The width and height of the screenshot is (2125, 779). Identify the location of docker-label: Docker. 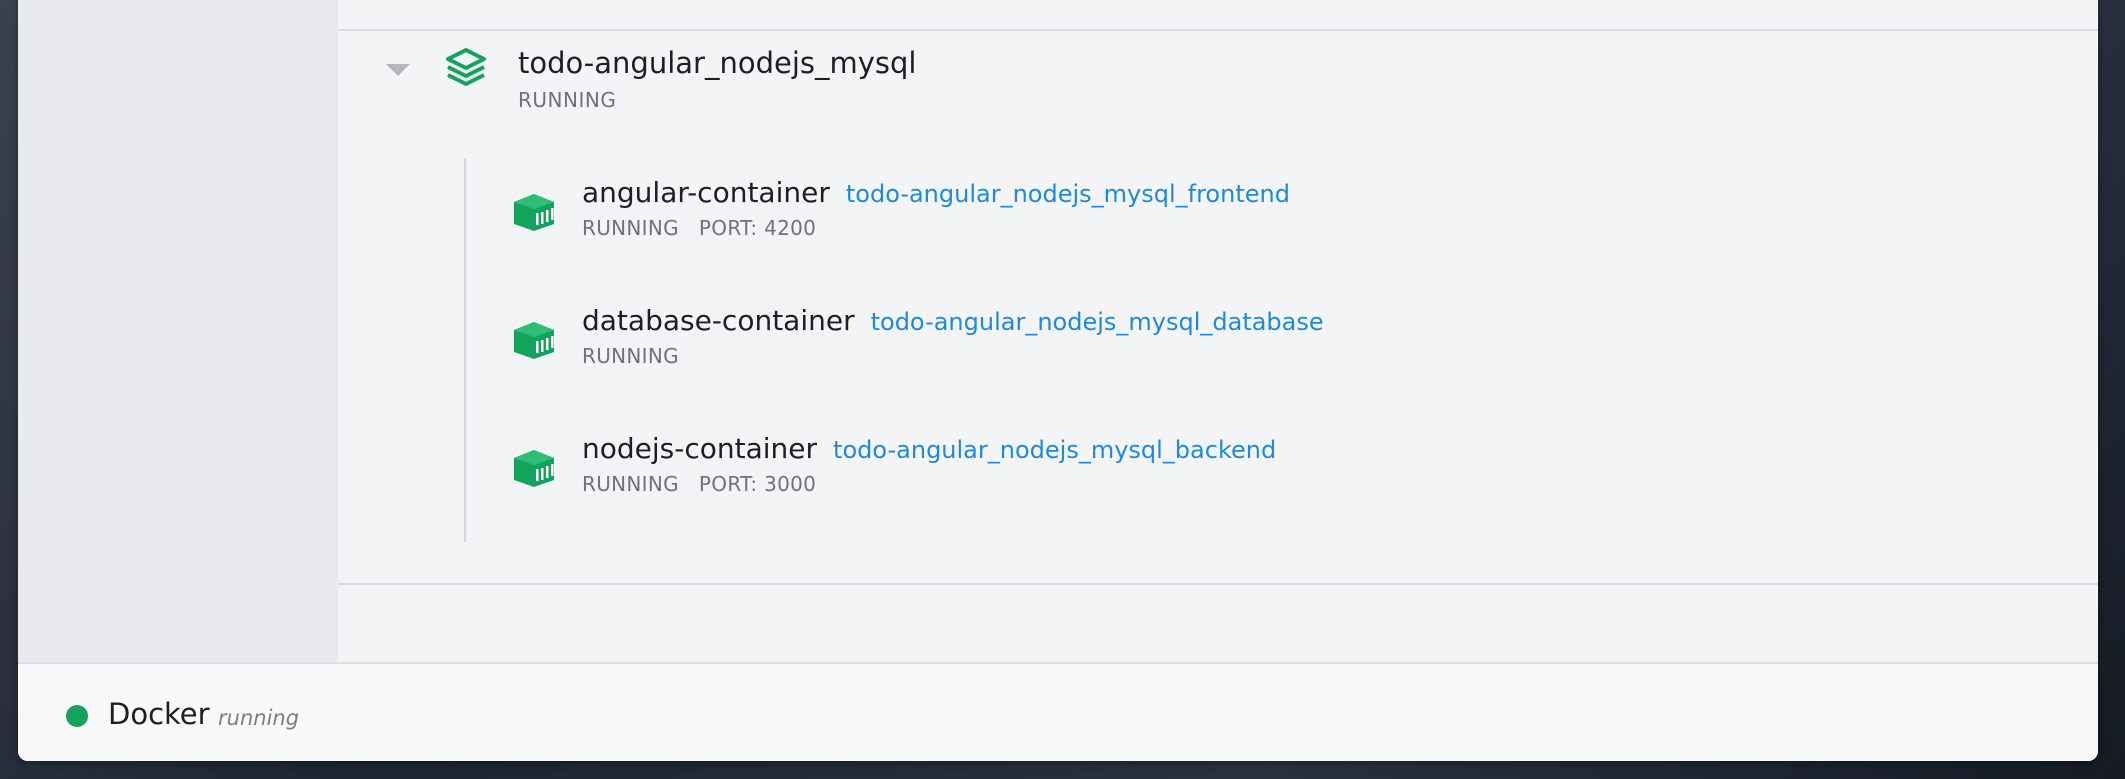
(159, 714).